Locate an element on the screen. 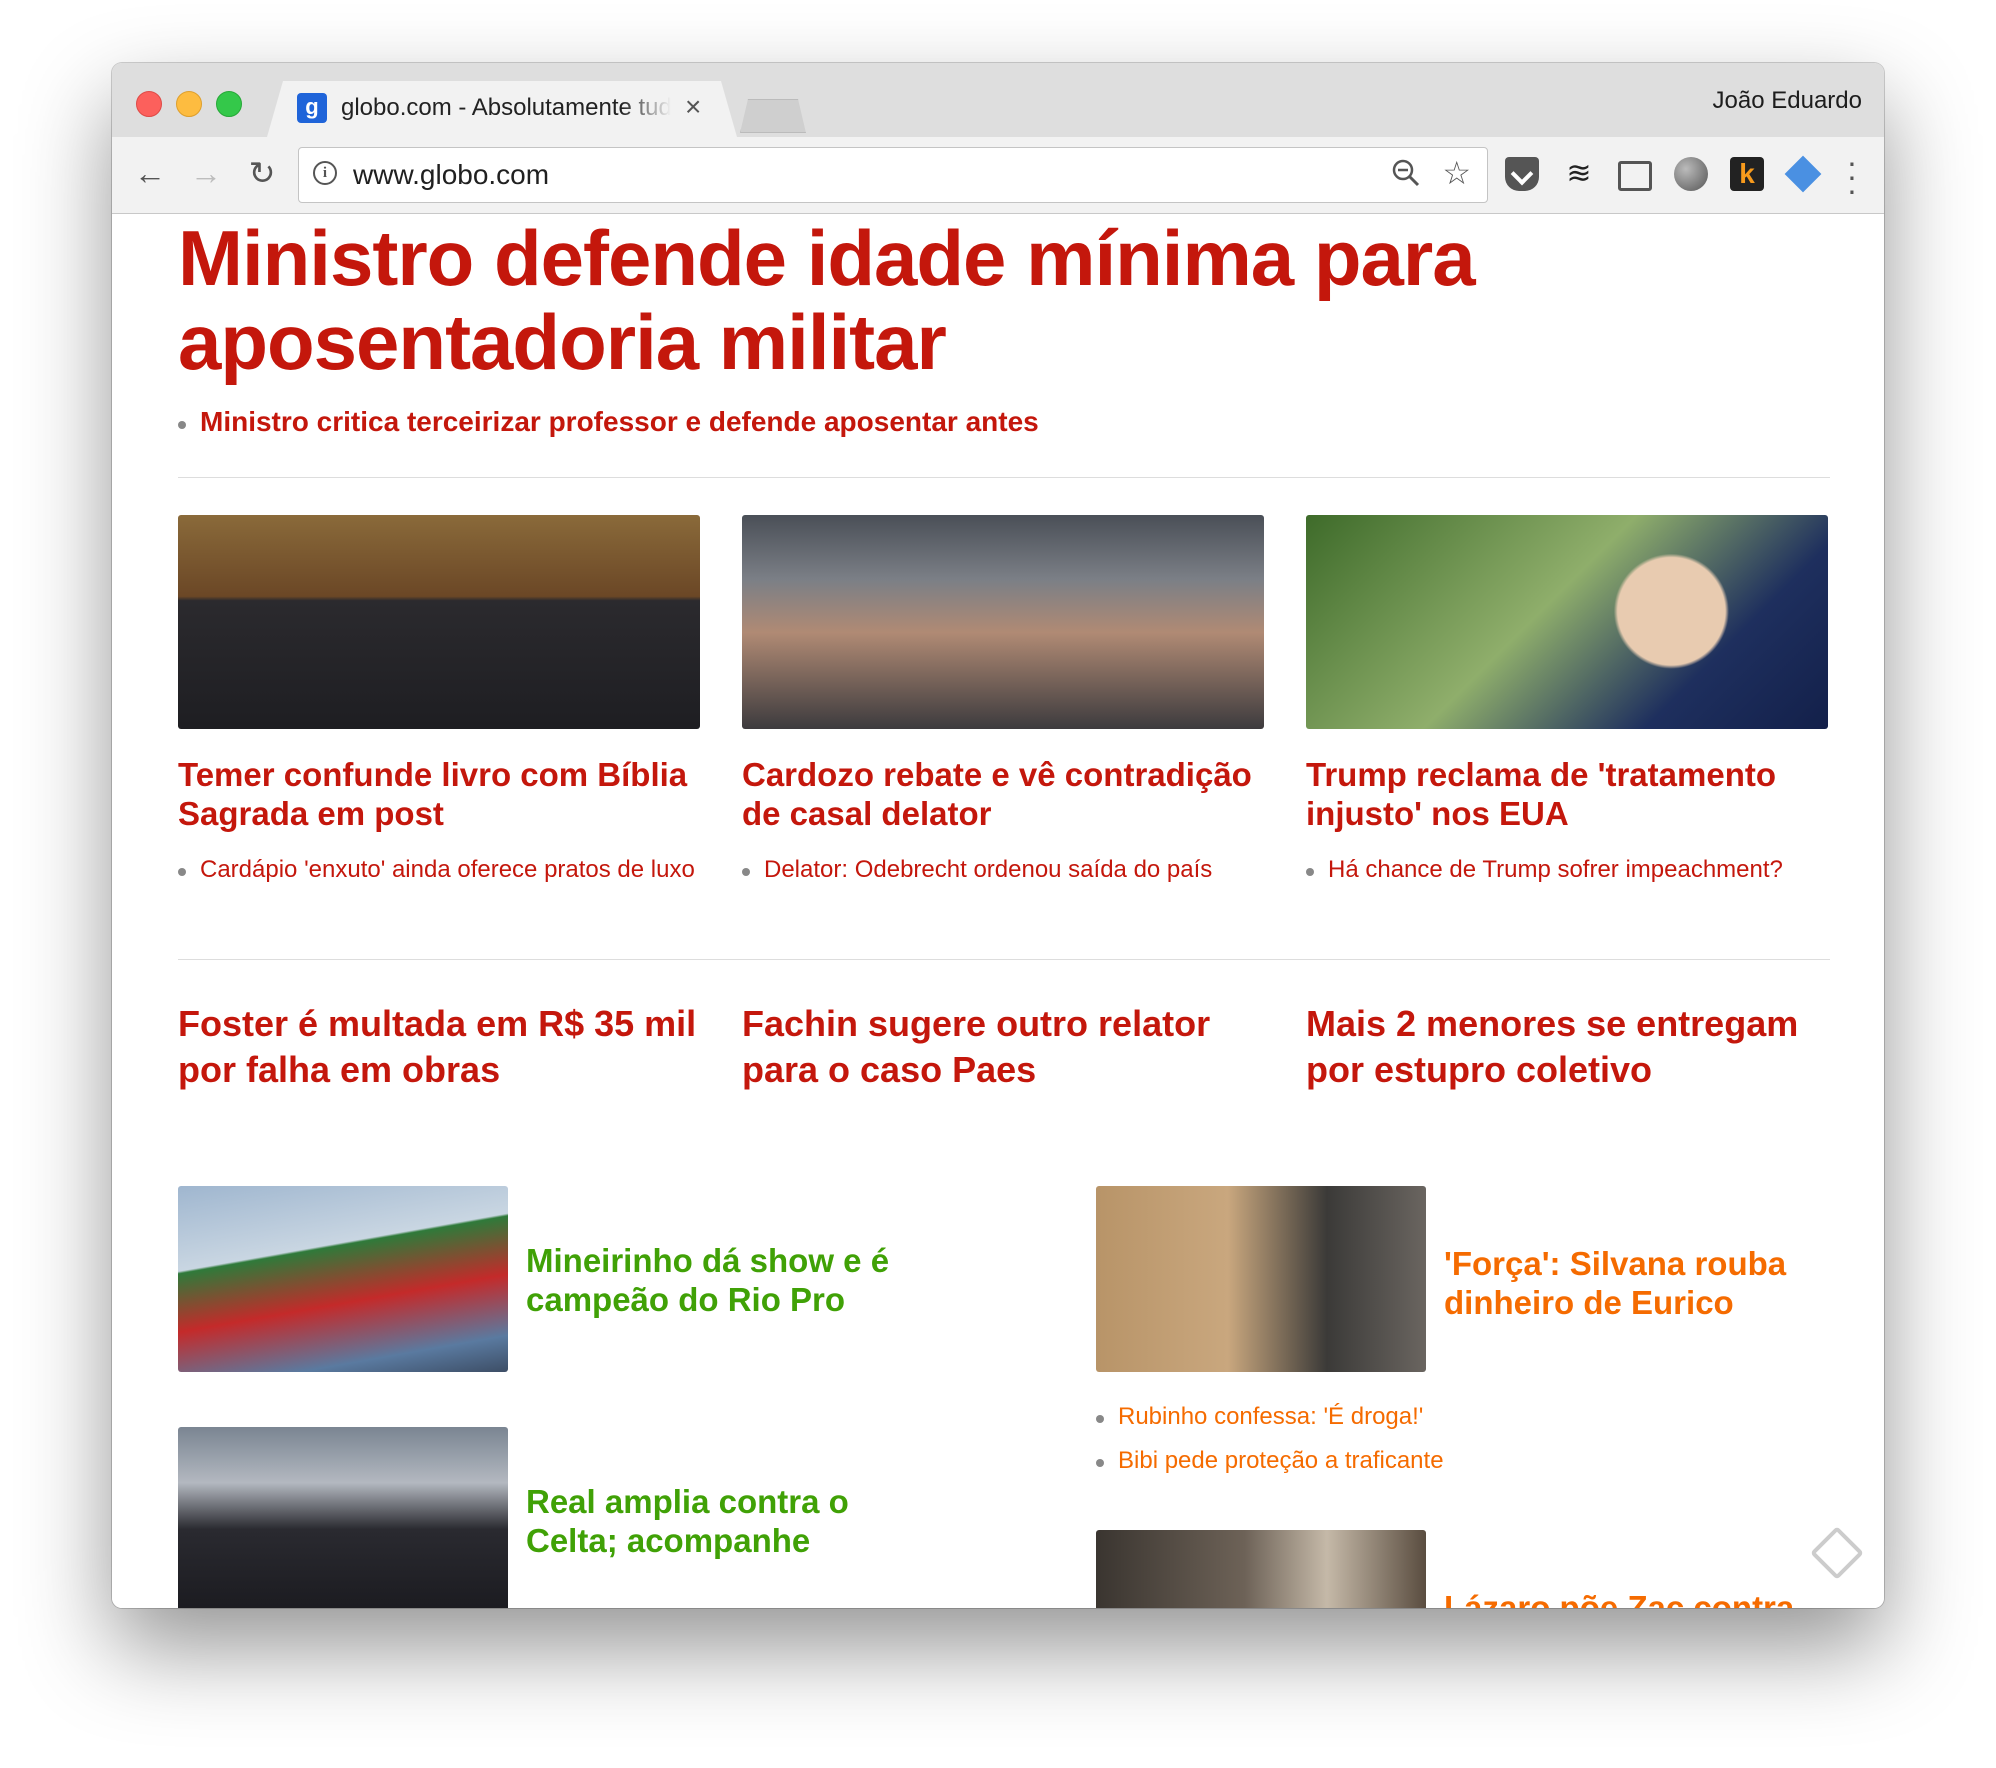  back-arrow-icon: ← is located at coordinates (150, 173).